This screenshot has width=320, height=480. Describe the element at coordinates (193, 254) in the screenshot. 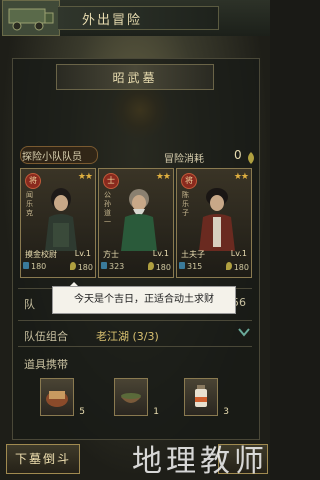

I see `hero-role: 土夫子` at that location.